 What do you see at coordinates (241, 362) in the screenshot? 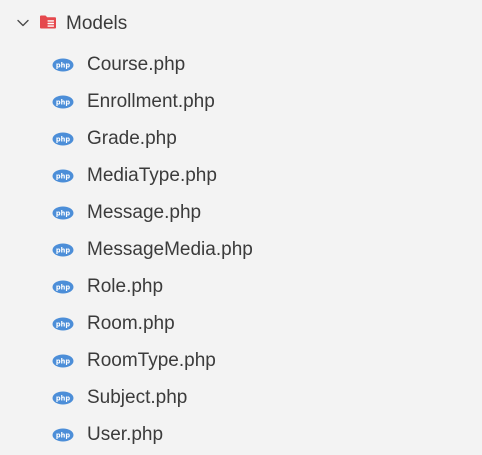
I see `file-item-roomtype: php RoomType.php` at bounding box center [241, 362].